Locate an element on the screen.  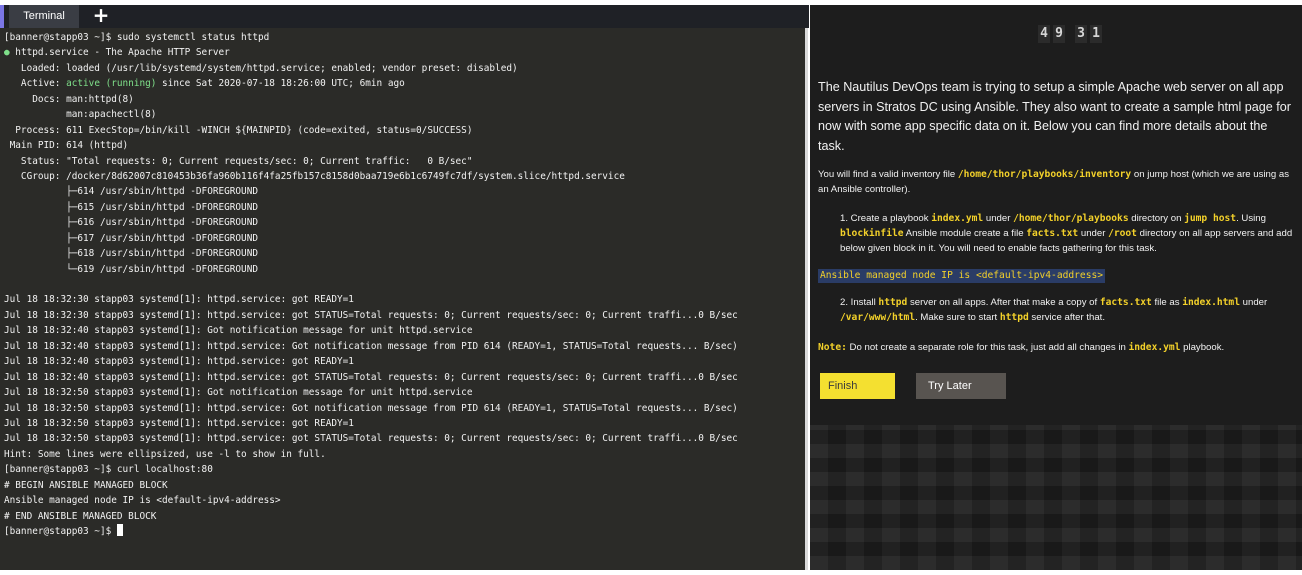
plus-icon: + is located at coordinates (101, 16).